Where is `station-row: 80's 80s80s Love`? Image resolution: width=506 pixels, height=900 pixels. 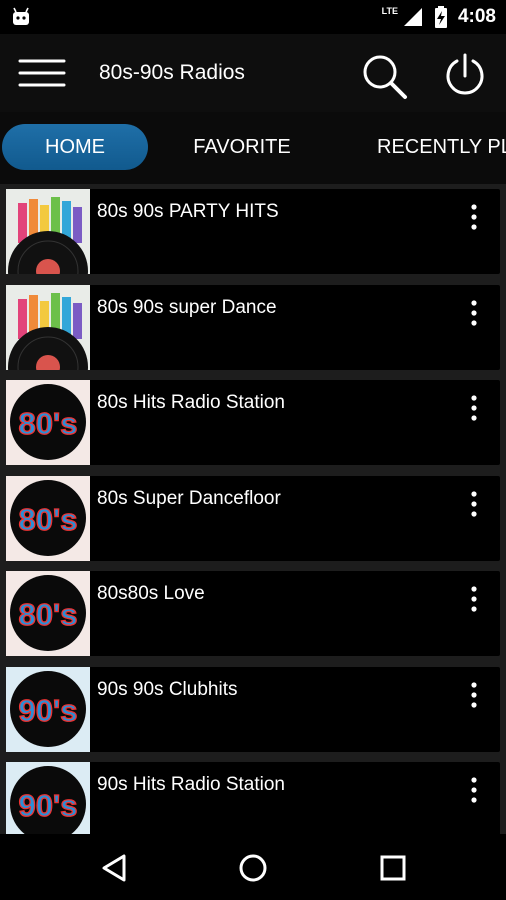
station-row: 80's 80s80s Love is located at coordinates (253, 613).